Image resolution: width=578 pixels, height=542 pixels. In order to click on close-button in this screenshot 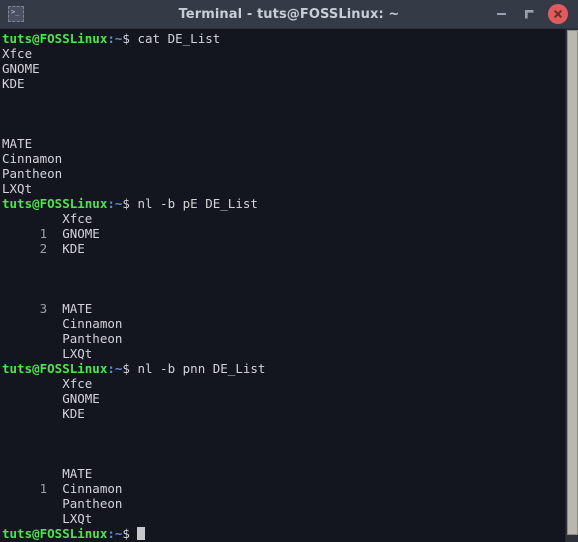, I will do `click(558, 14)`.